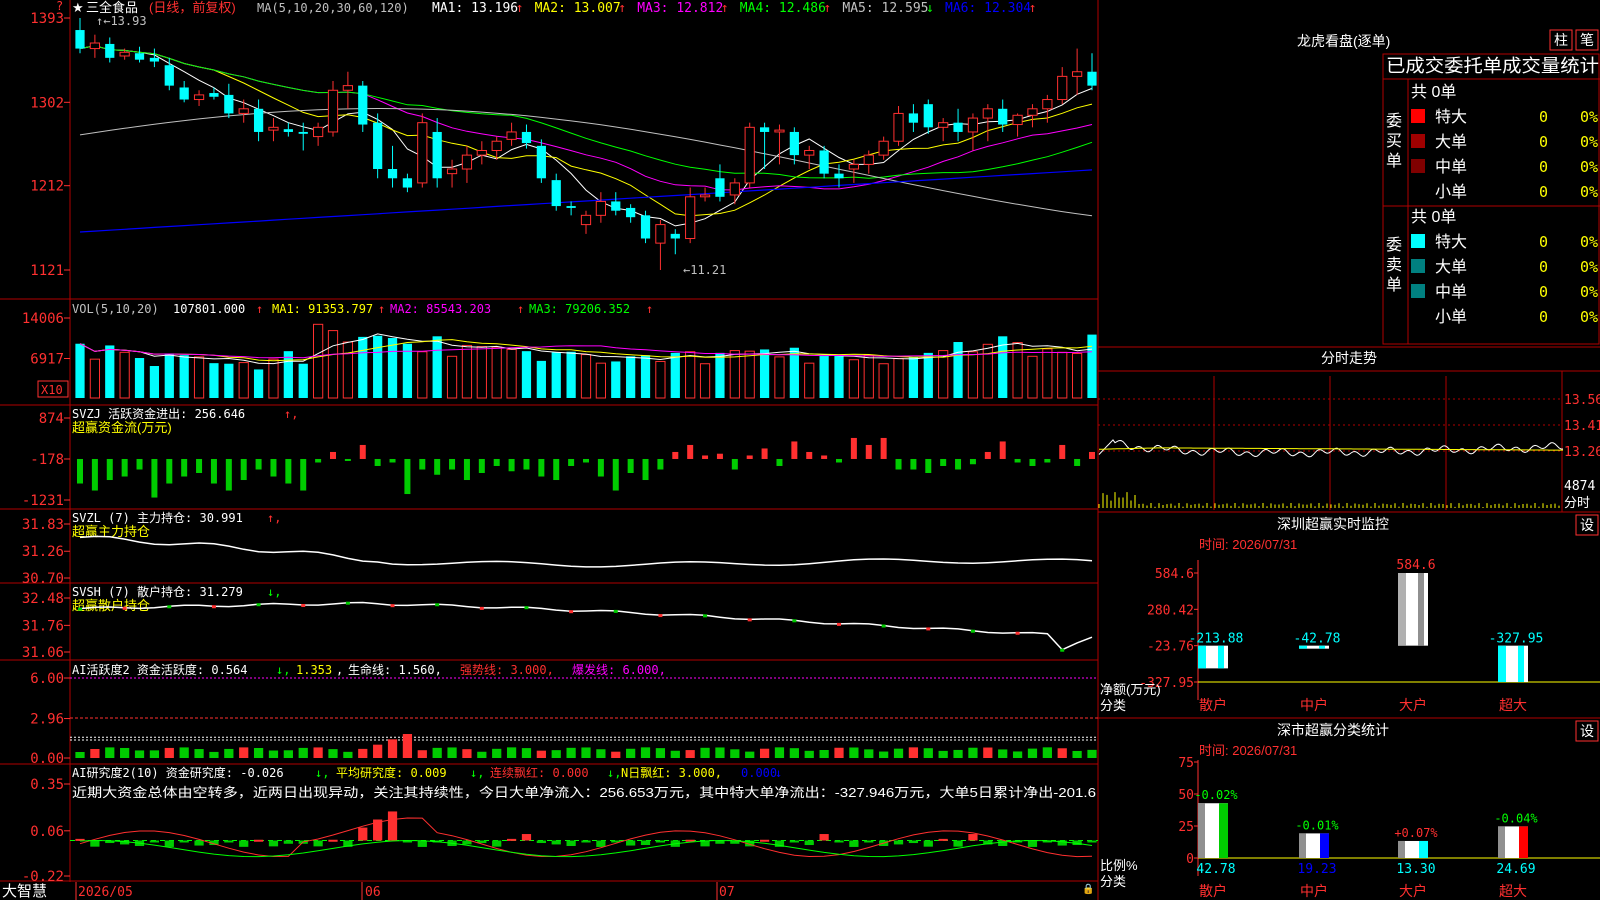 The width and height of the screenshot is (1600, 900). Describe the element at coordinates (51, 419) in the screenshot. I see `svzj-tick-label: 874` at that location.